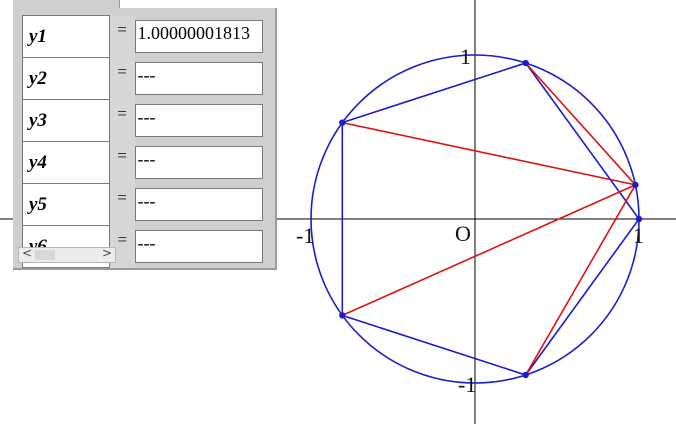  I want to click on var-name-y1: y1, so click(66, 36).